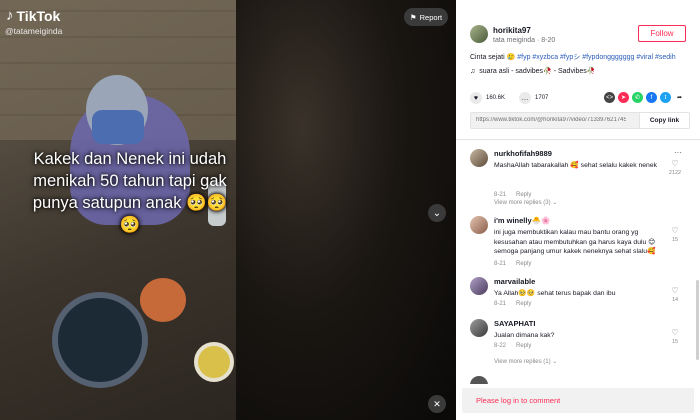 This screenshot has height=420, width=700. I want to click on tiktok-note-icon: ♪, so click(10, 15).